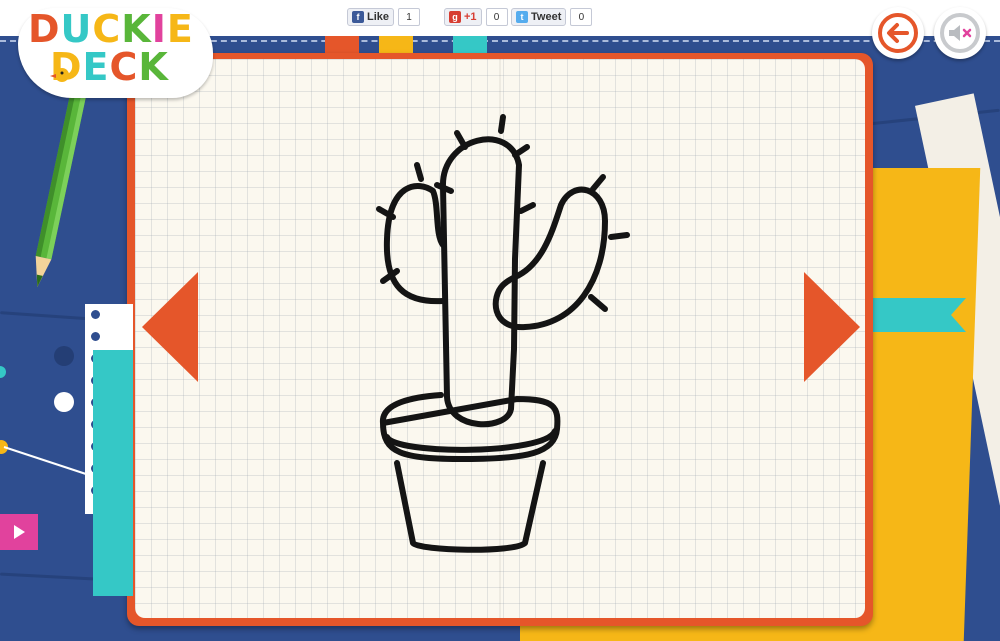  I want to click on speaker-muted-icon, so click(960, 33).